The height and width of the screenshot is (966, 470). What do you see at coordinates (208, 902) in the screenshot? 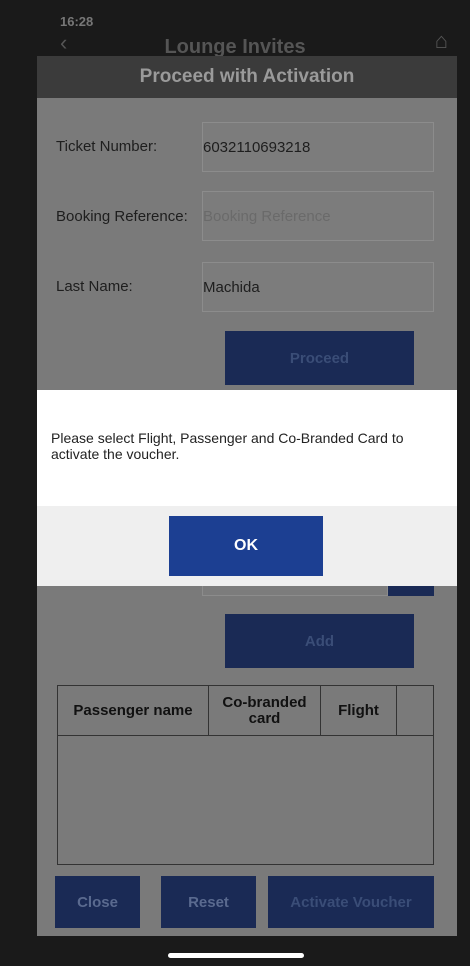
I see `reset-button: Reset` at bounding box center [208, 902].